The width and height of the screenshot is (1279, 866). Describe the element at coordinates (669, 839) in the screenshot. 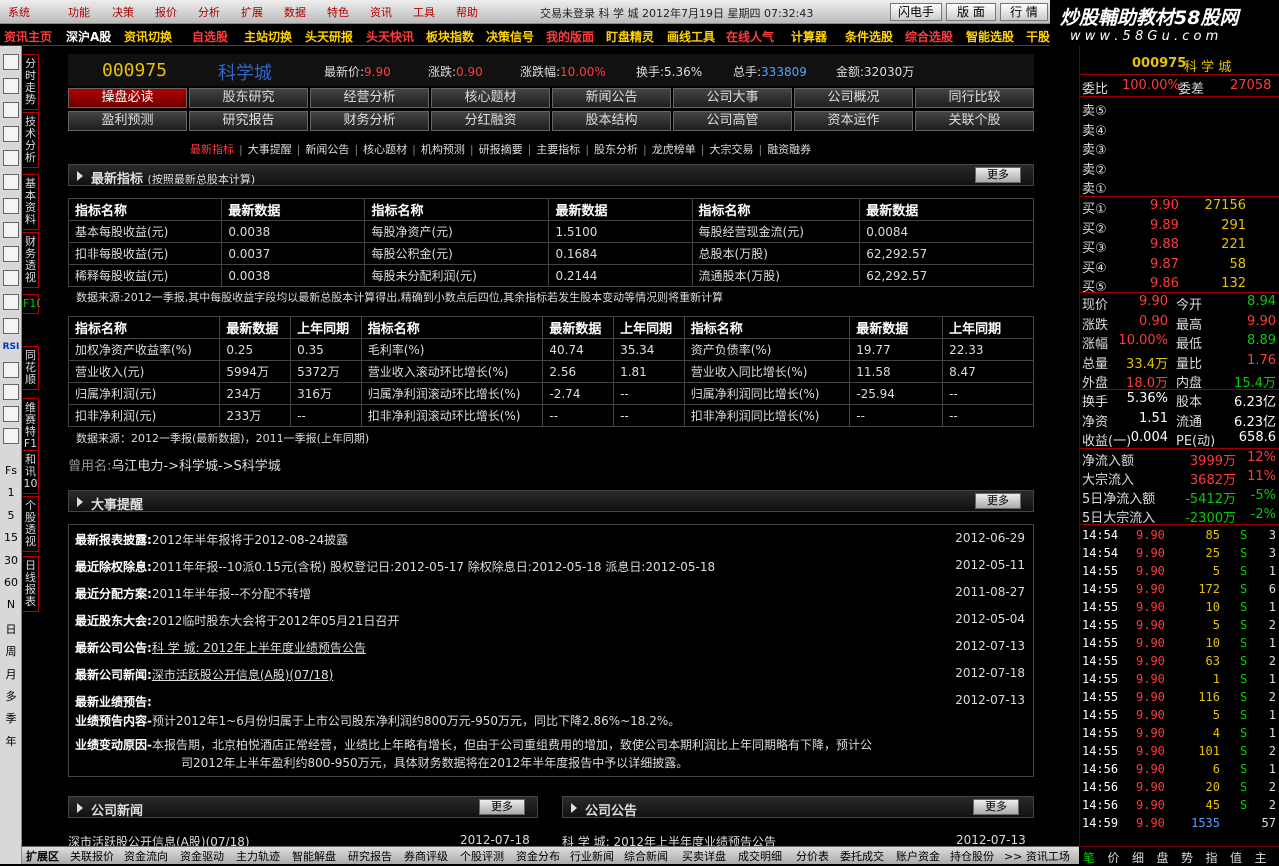

I see `announce-item: 科 学 城: 2012年上半年度业绩预告公告` at that location.